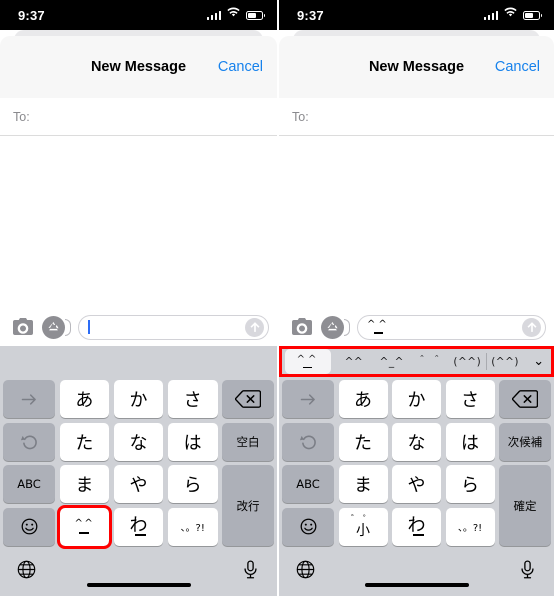 This screenshot has height=600, width=554. I want to click on suggestion-kaomoji-6: (^^), so click(505, 361).